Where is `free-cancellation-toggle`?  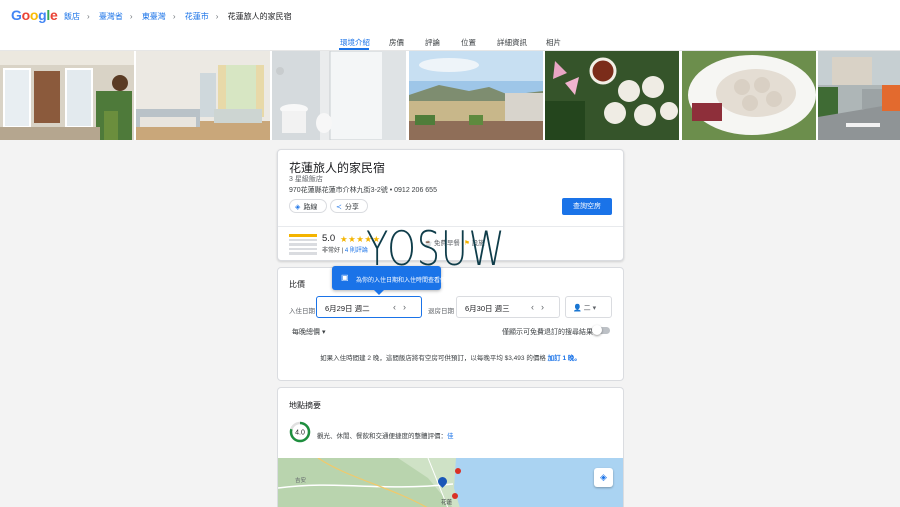 free-cancellation-toggle is located at coordinates (601, 330).